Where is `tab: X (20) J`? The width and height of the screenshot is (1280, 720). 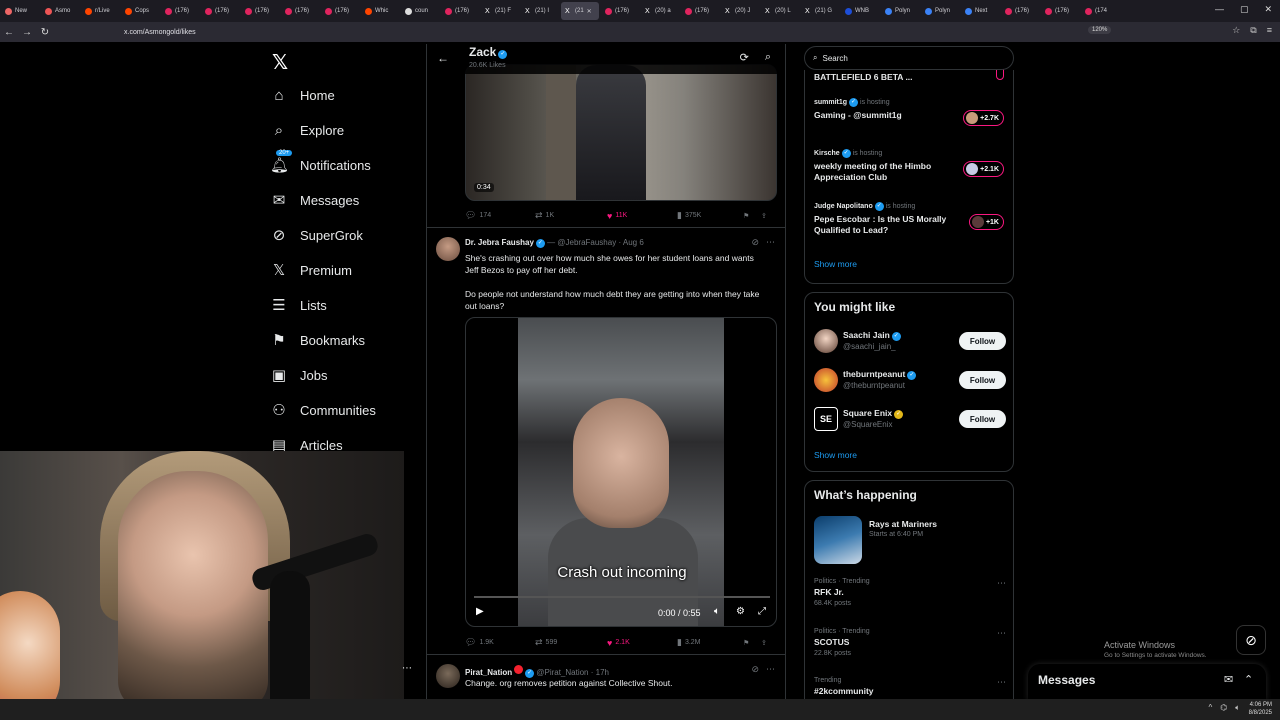
tab: X (20) J is located at coordinates (740, 11).